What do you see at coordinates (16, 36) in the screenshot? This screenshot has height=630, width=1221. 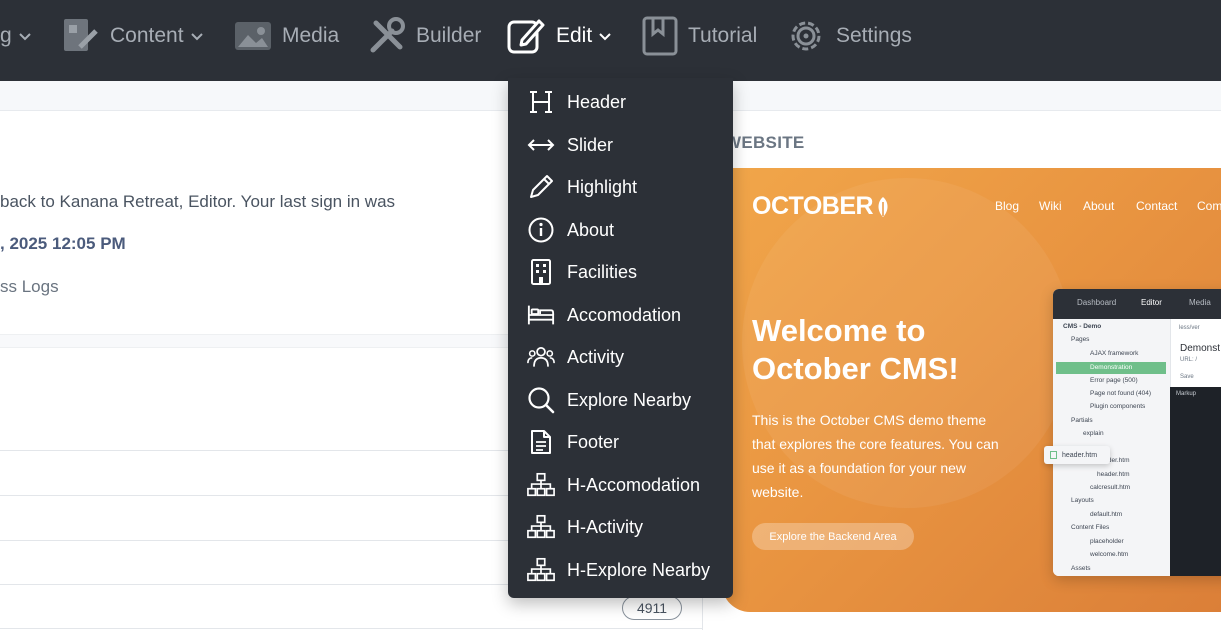 I see `nav-item-partial: g` at bounding box center [16, 36].